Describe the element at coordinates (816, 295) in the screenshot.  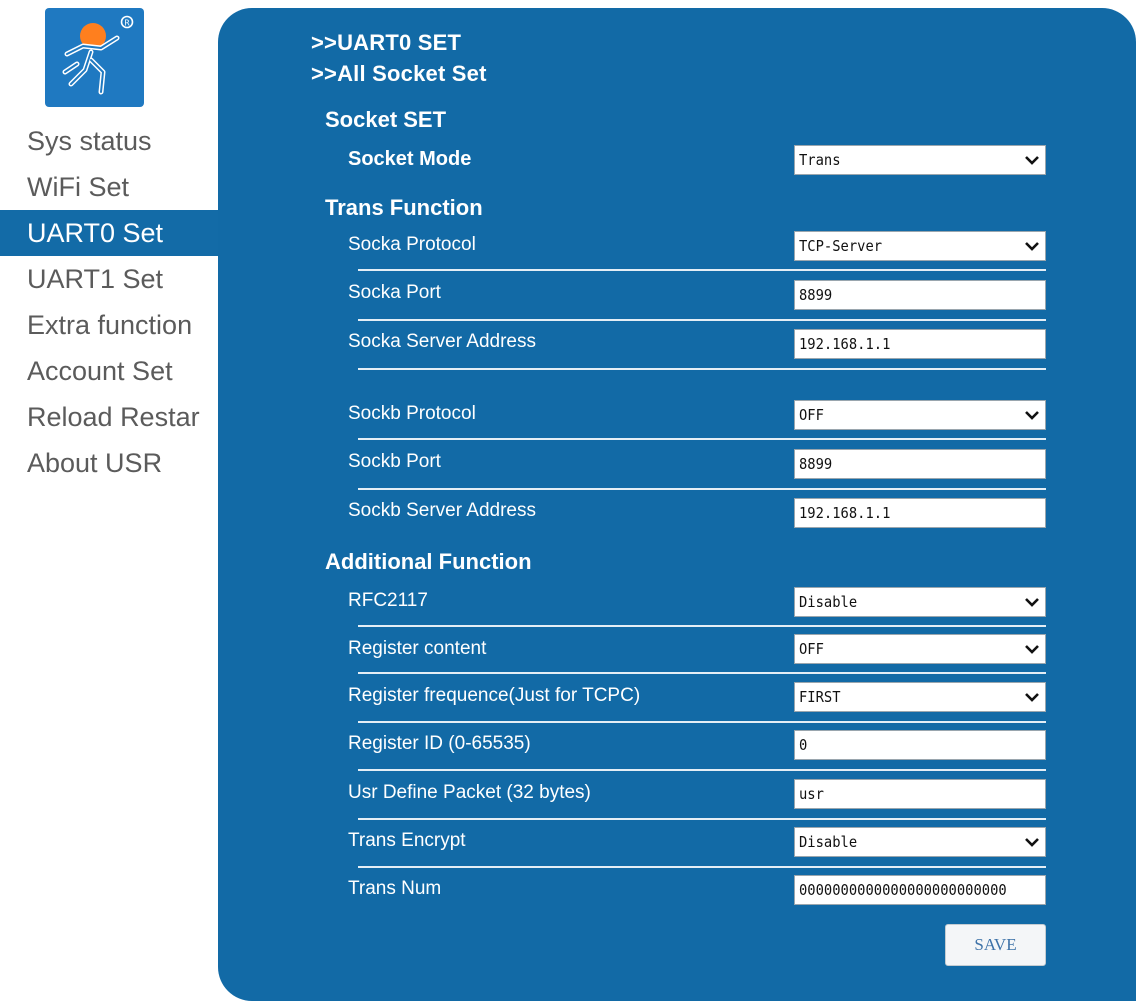
I see `socka-port-value: 8899` at that location.